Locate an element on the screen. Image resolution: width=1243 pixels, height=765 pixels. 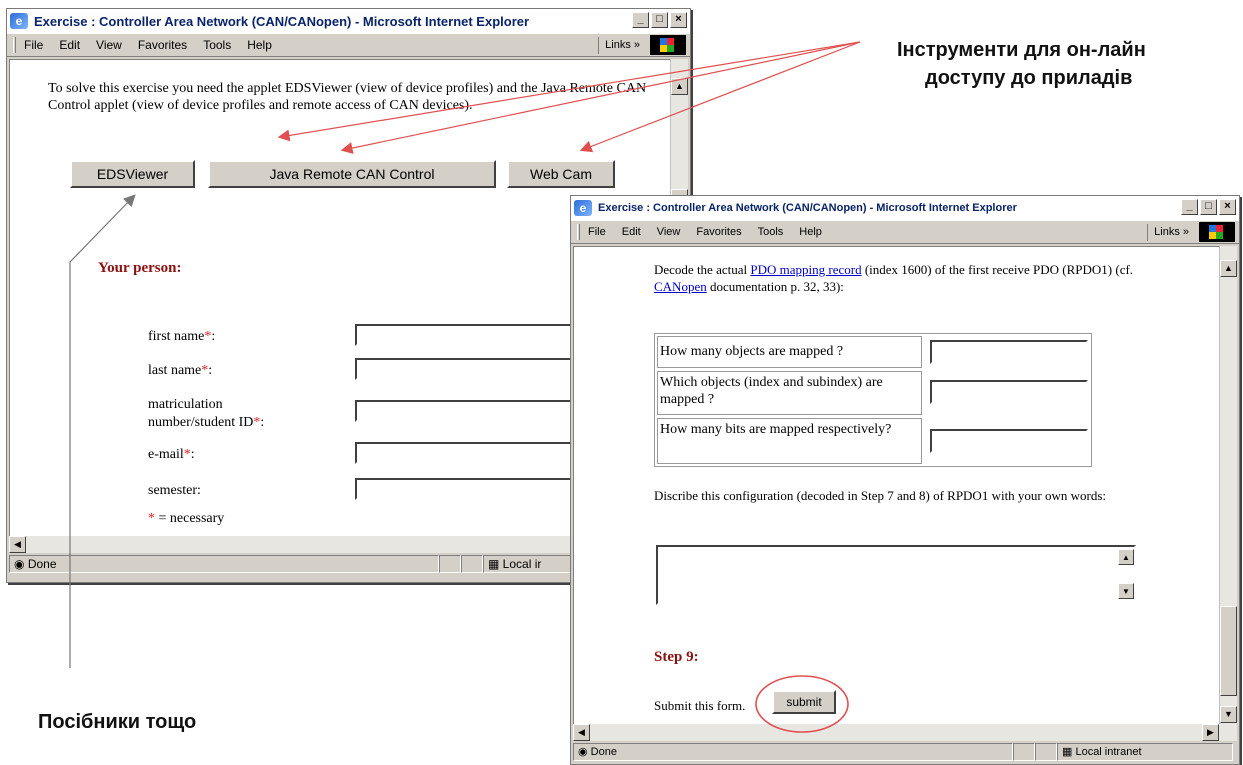
arrow-to-webcam-button is located at coordinates (720, 97).